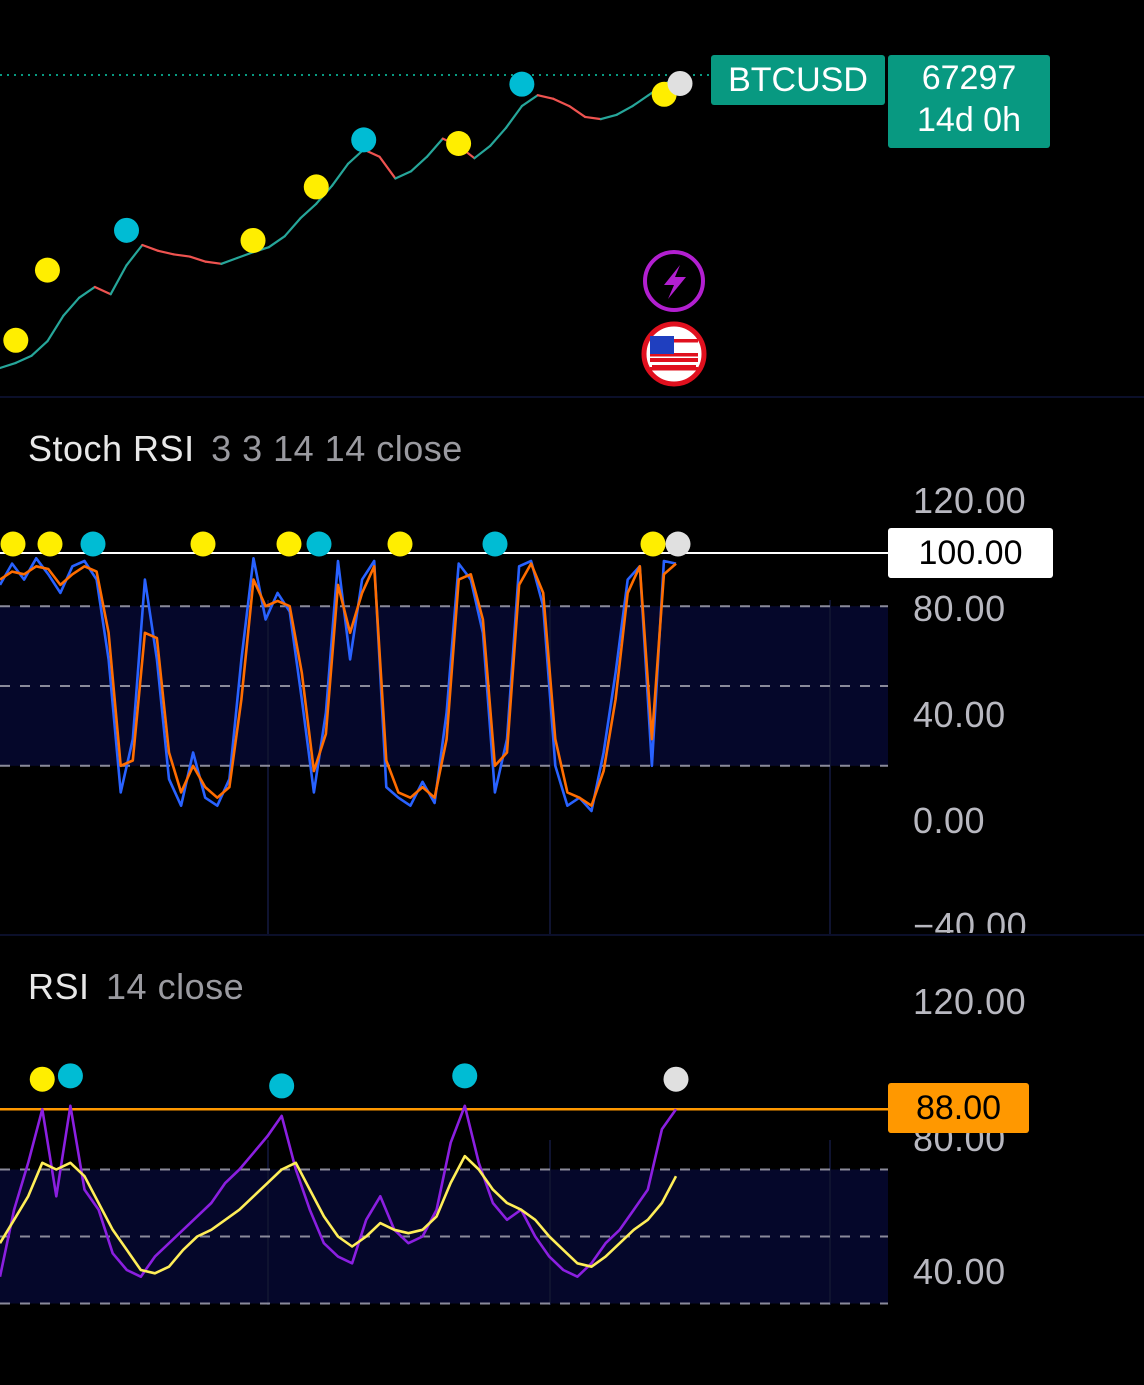  Describe the element at coordinates (959, 714) in the screenshot. I see `stoch-axis-label: 40.00` at that location.